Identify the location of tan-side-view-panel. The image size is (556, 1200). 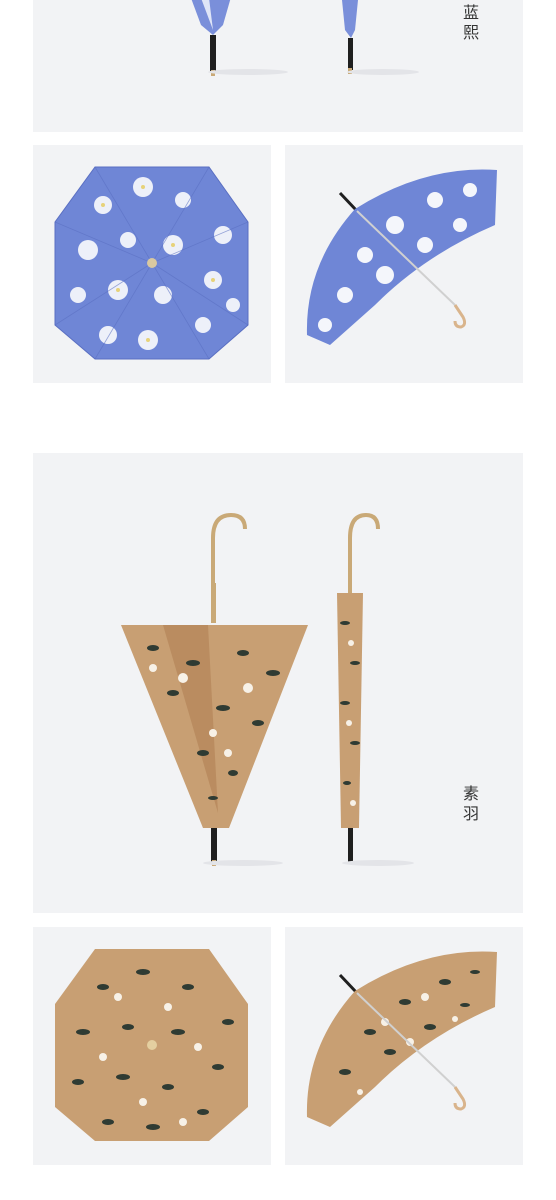
(404, 1046).